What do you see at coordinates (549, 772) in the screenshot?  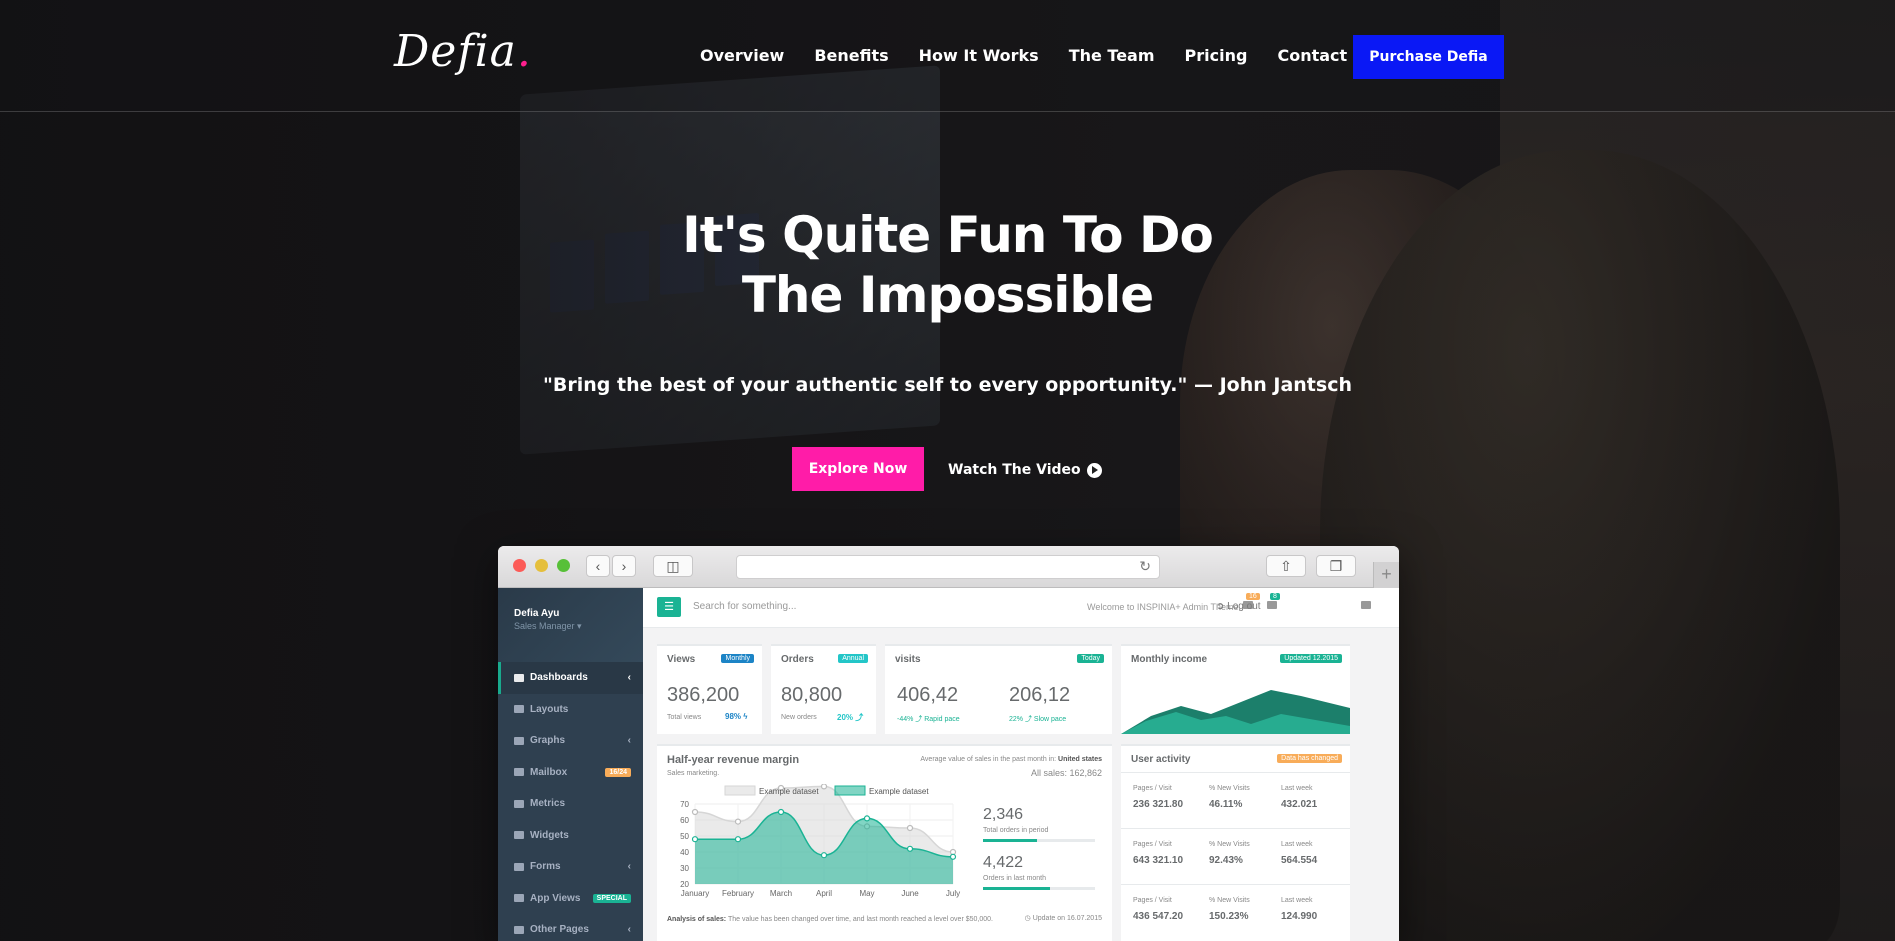 I see `sidebar-item-label: Mailbox` at bounding box center [549, 772].